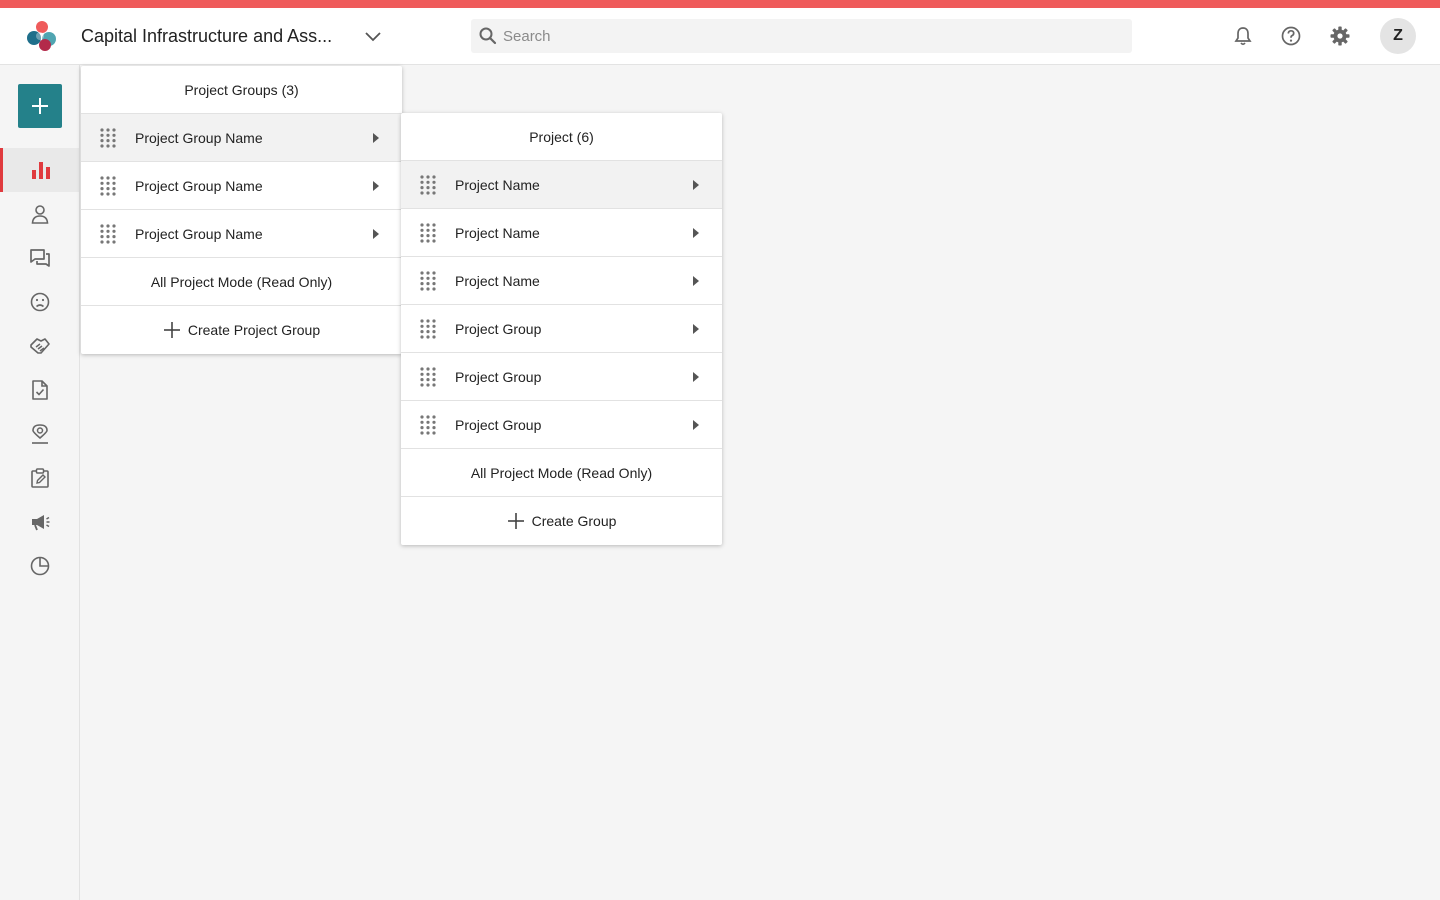 Image resolution: width=1440 pixels, height=900 pixels. What do you see at coordinates (1291, 36) in the screenshot?
I see `help-icon` at bounding box center [1291, 36].